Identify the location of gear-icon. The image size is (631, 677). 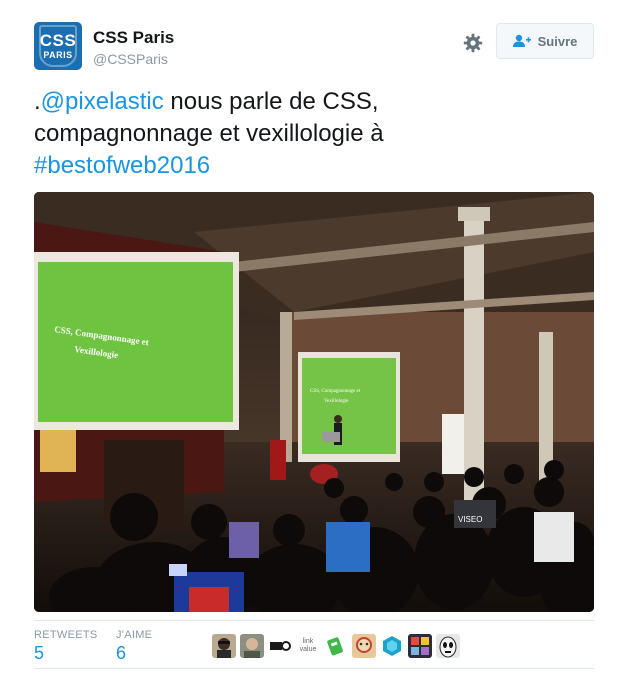
(473, 43).